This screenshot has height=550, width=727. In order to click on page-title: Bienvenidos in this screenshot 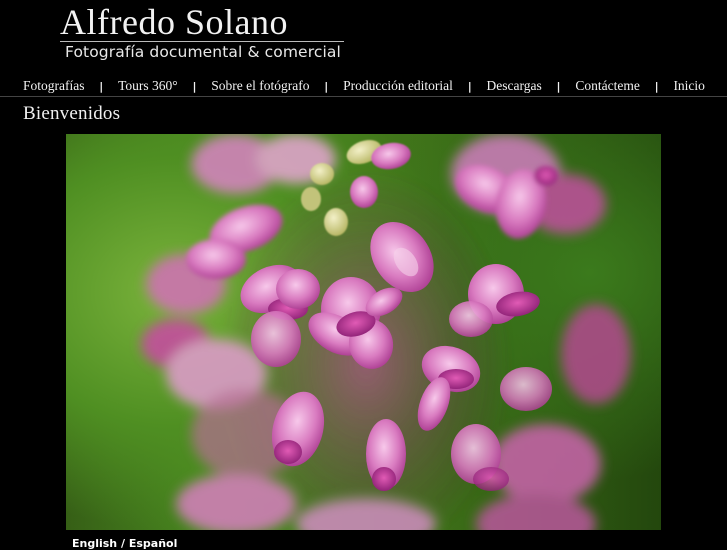, I will do `click(72, 113)`.